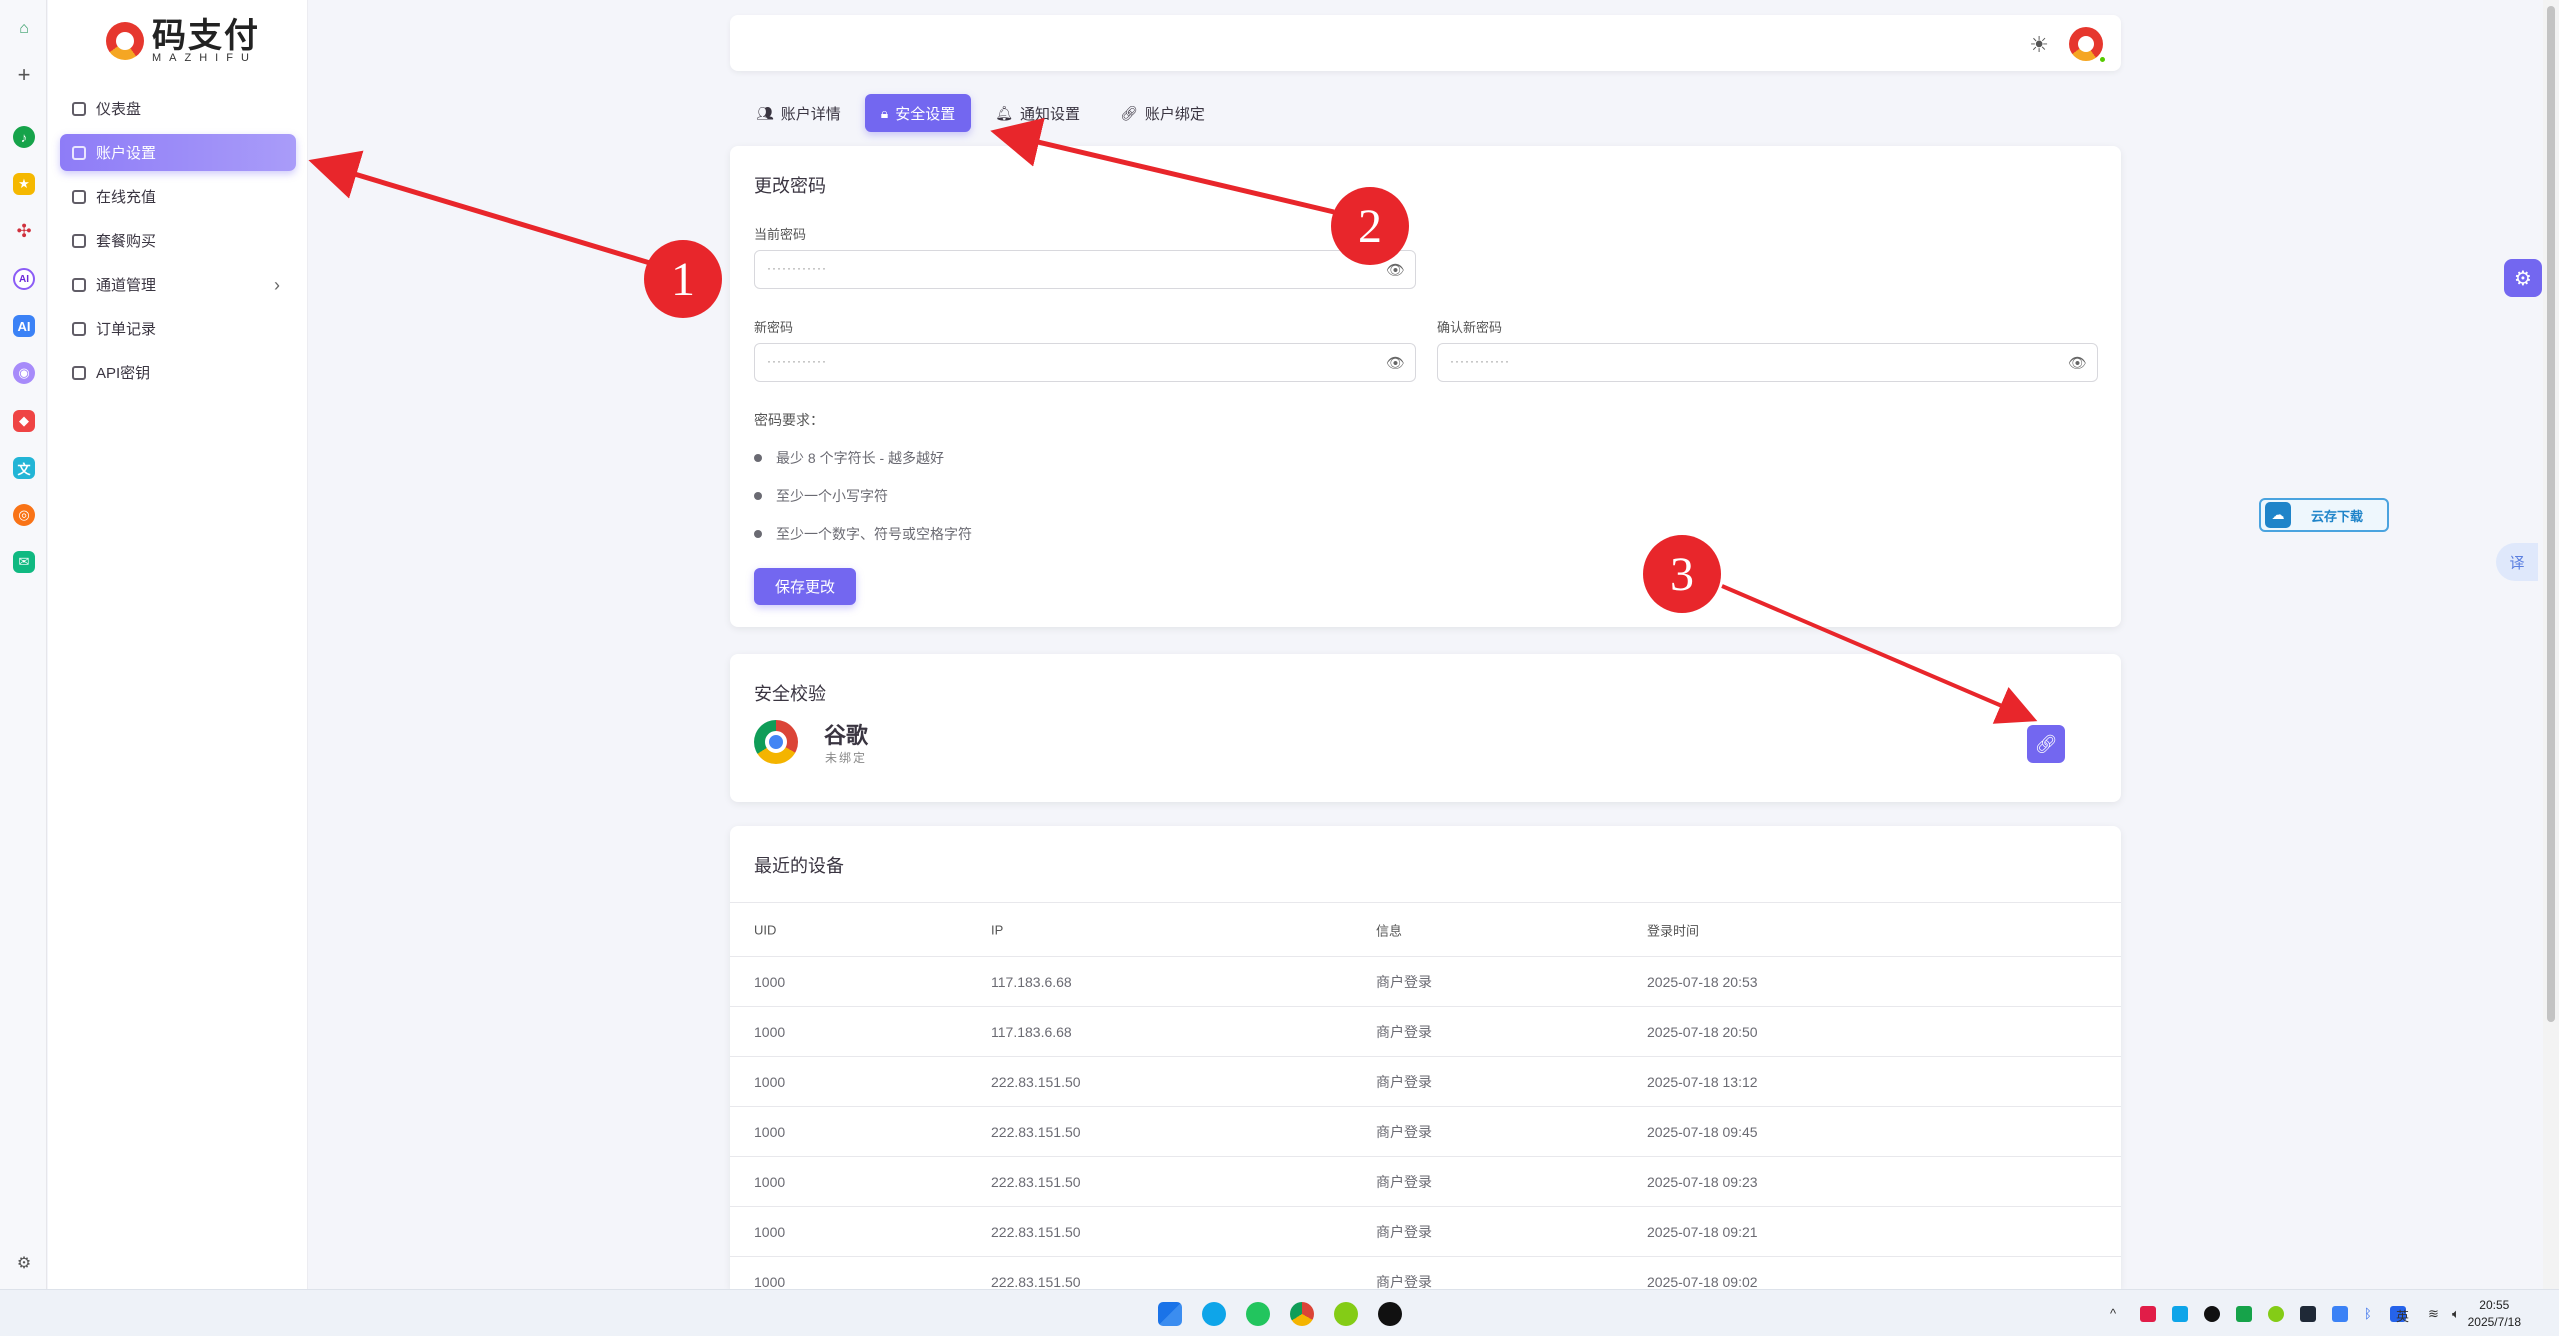  I want to click on ime-indicator: 英, so click(2402, 1315).